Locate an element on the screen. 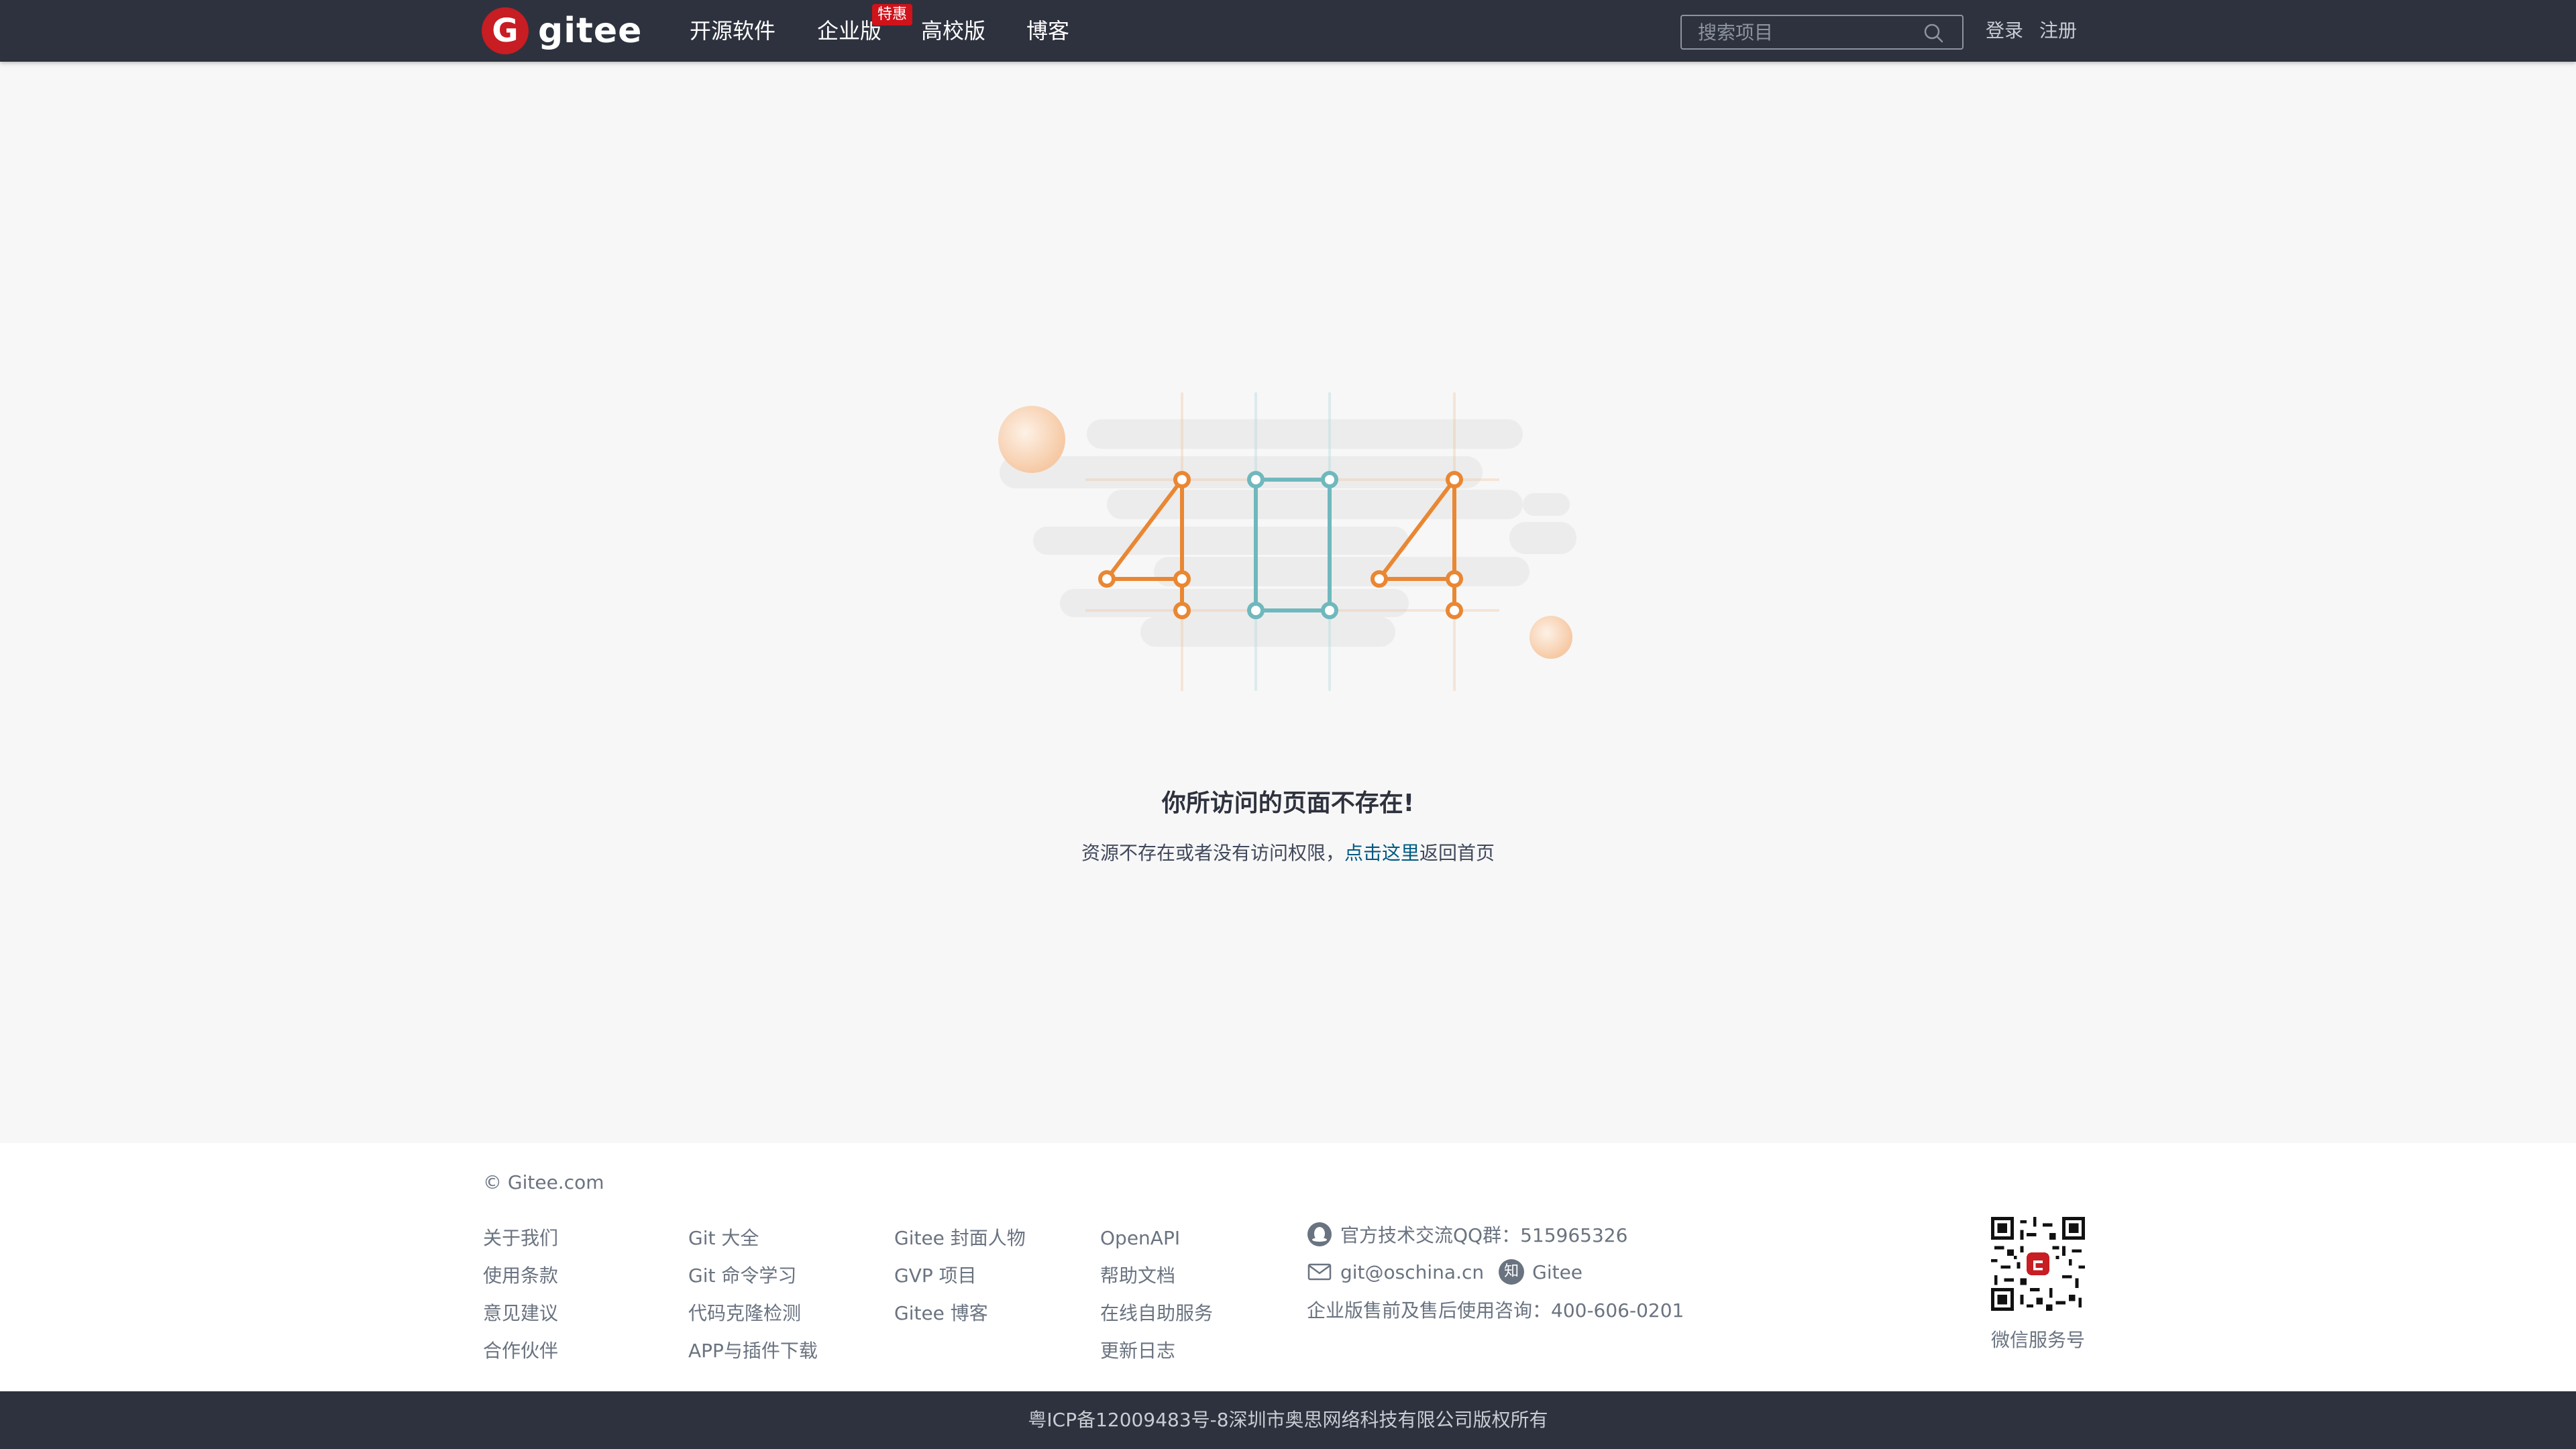 Image resolution: width=2576 pixels, height=1449 pixels. 404-illustration is located at coordinates (1287, 541).